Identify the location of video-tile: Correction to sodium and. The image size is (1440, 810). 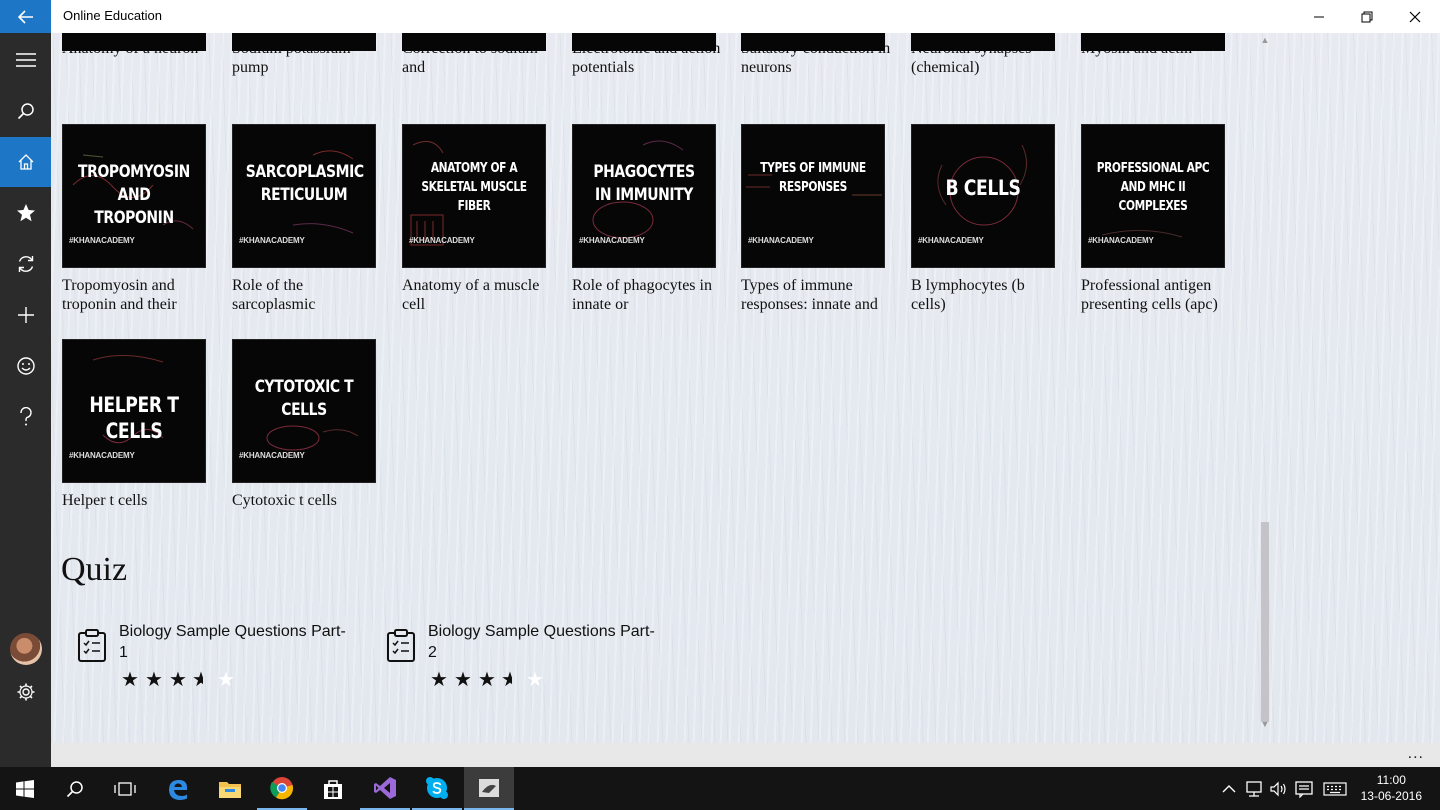
(477, 55).